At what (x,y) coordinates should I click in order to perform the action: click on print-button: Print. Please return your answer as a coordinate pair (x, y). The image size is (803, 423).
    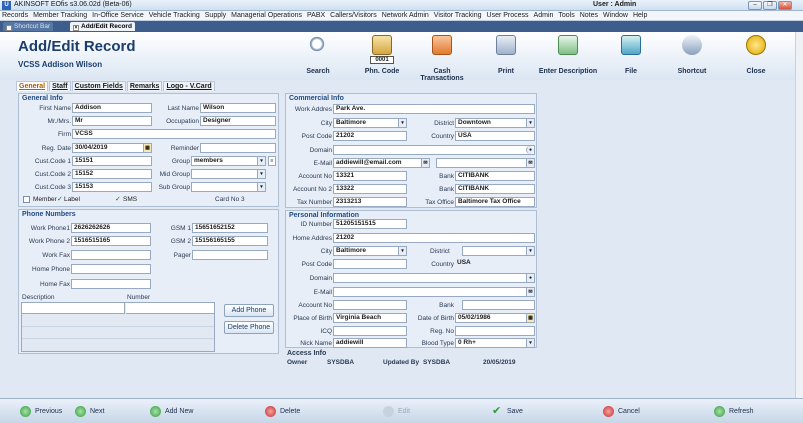
    Looking at the image, I should click on (506, 56).